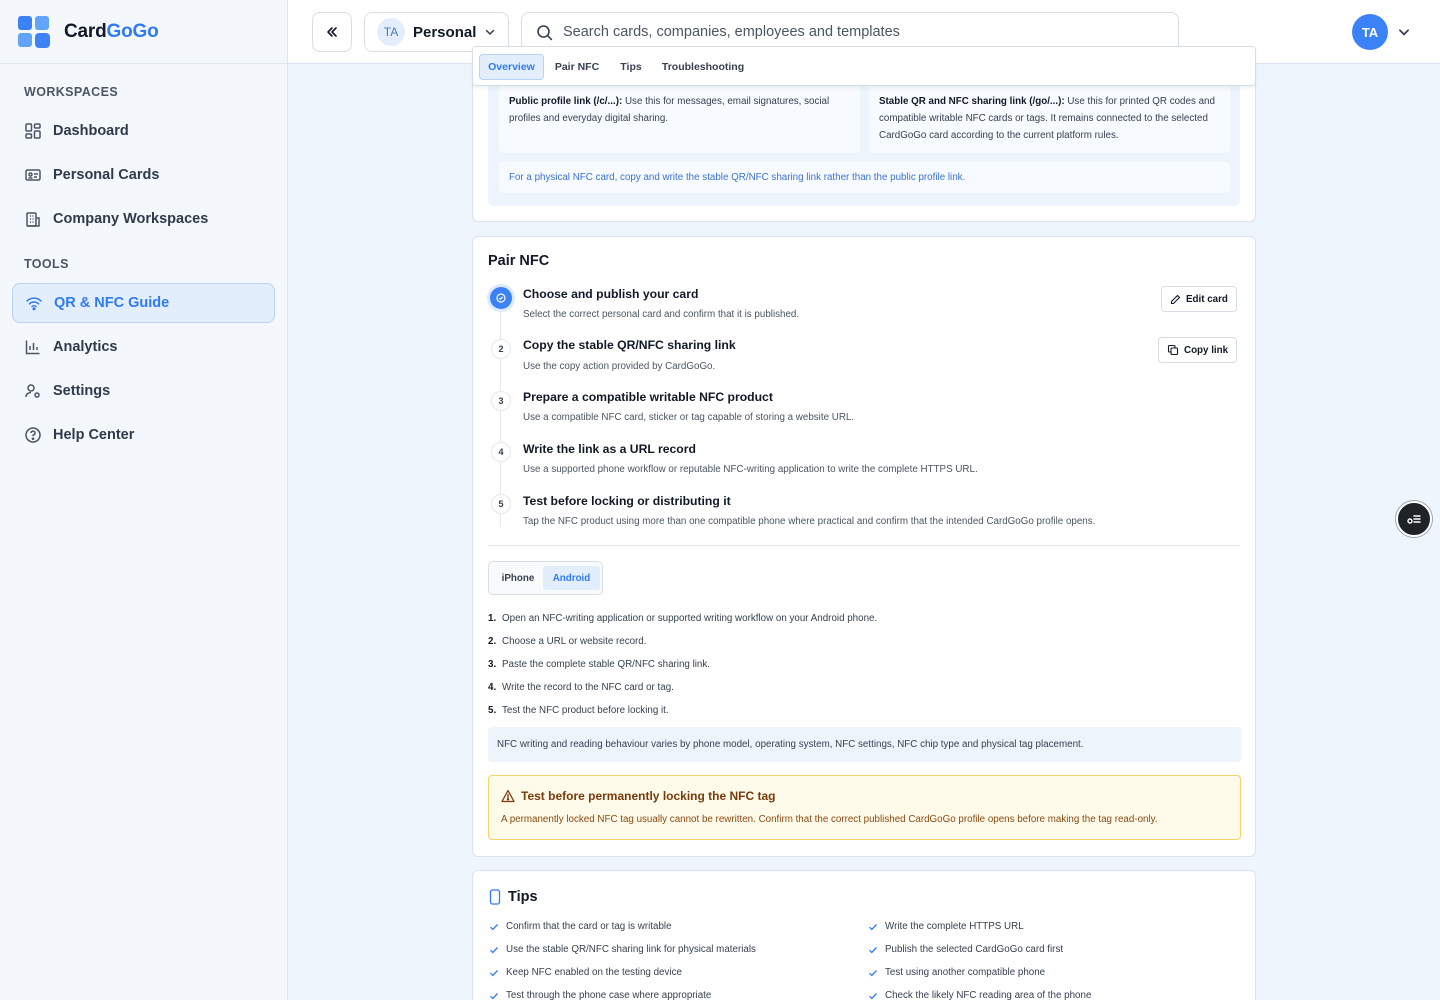 Image resolution: width=1440 pixels, height=1000 pixels. What do you see at coordinates (131, 219) in the screenshot?
I see `sidebar-item-label: Company Workspaces` at bounding box center [131, 219].